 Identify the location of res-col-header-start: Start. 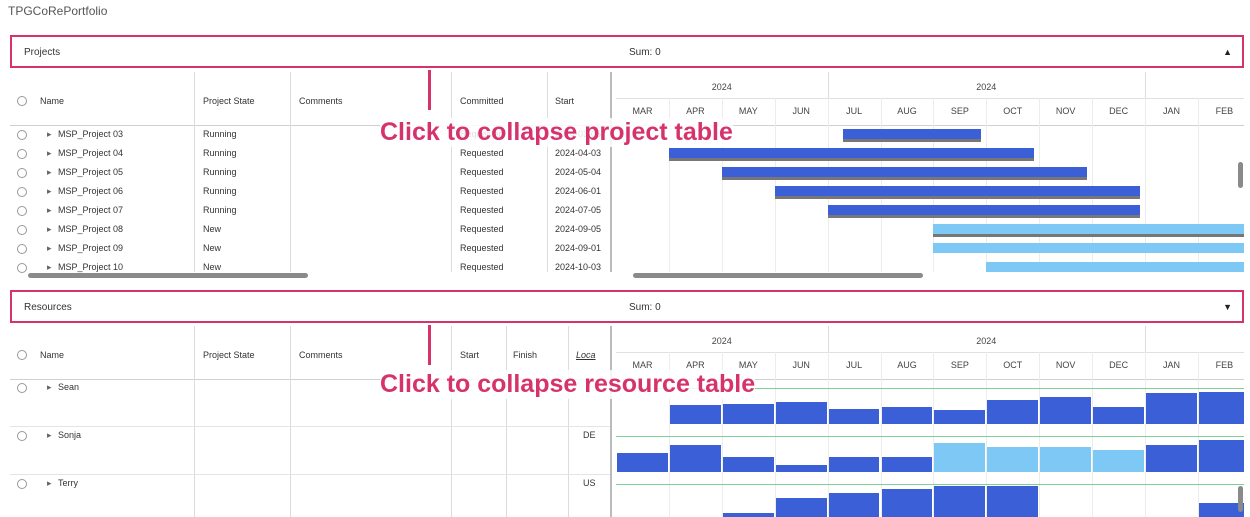
(469, 355).